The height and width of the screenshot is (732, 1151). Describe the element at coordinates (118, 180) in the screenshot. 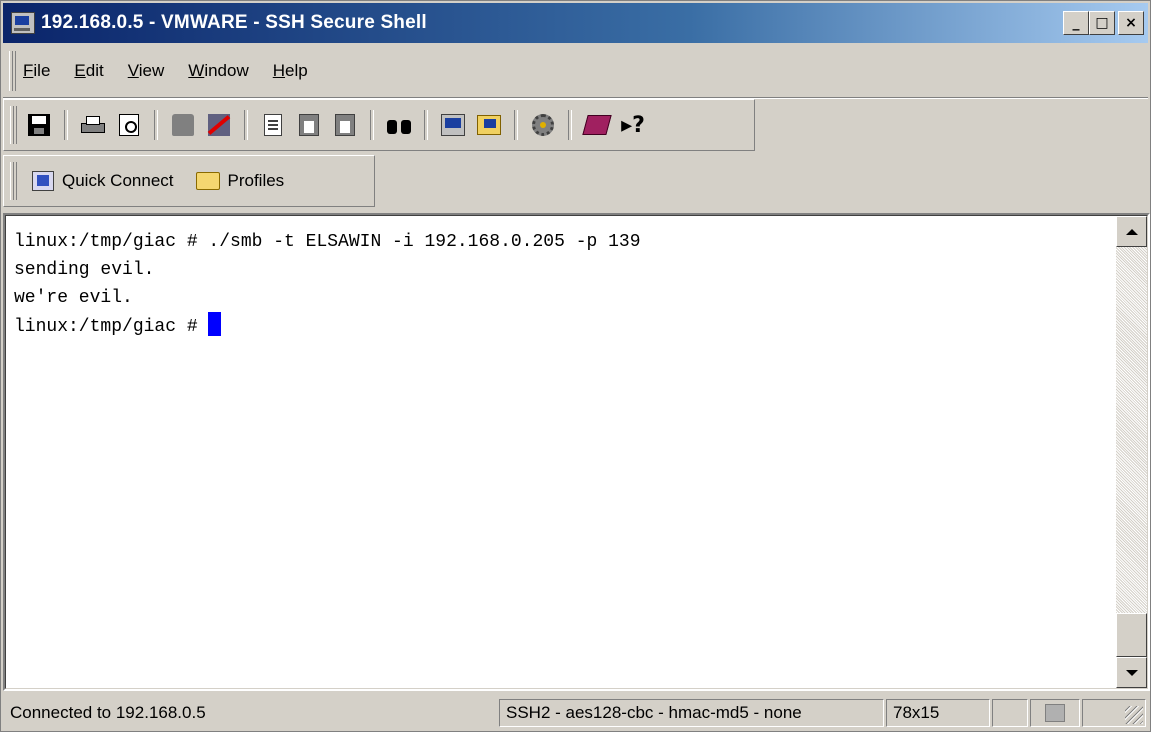

I see `quick-connect-label: Quick Connect` at that location.